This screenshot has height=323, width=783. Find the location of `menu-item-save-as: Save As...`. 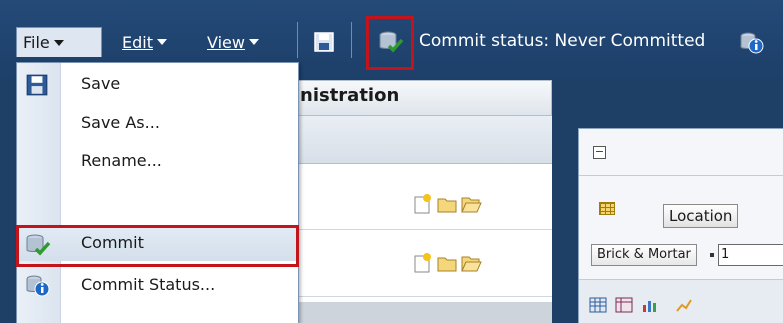

menu-item-save-as: Save As... is located at coordinates (157, 124).